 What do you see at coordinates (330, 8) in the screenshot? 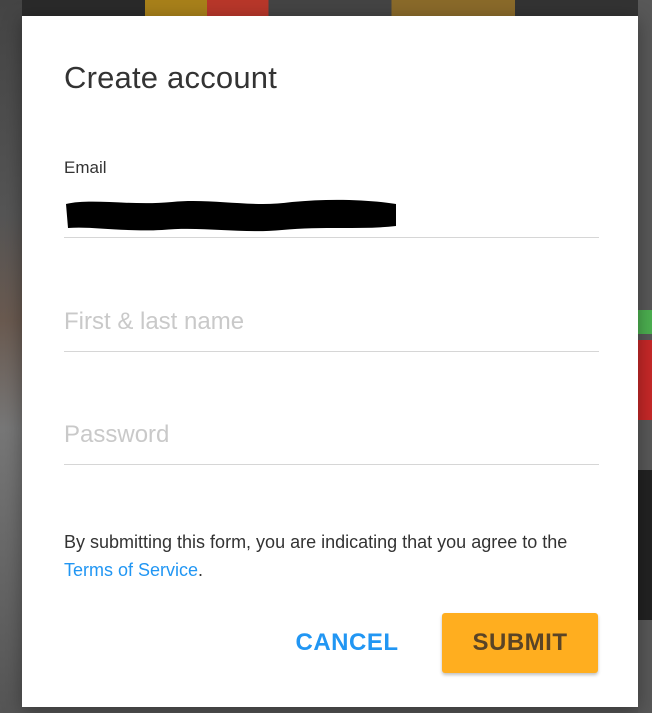
I see `background-top-strip` at bounding box center [330, 8].